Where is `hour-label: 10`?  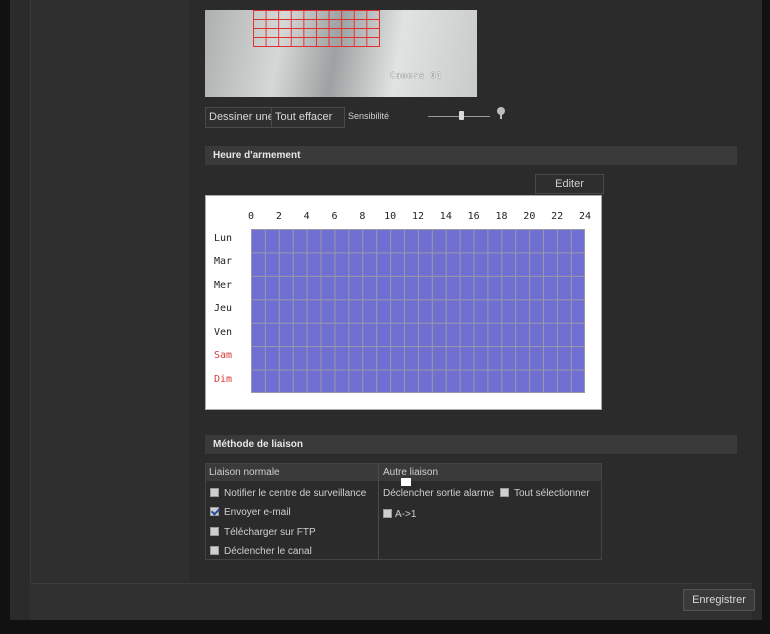
hour-label: 10 is located at coordinates (390, 216).